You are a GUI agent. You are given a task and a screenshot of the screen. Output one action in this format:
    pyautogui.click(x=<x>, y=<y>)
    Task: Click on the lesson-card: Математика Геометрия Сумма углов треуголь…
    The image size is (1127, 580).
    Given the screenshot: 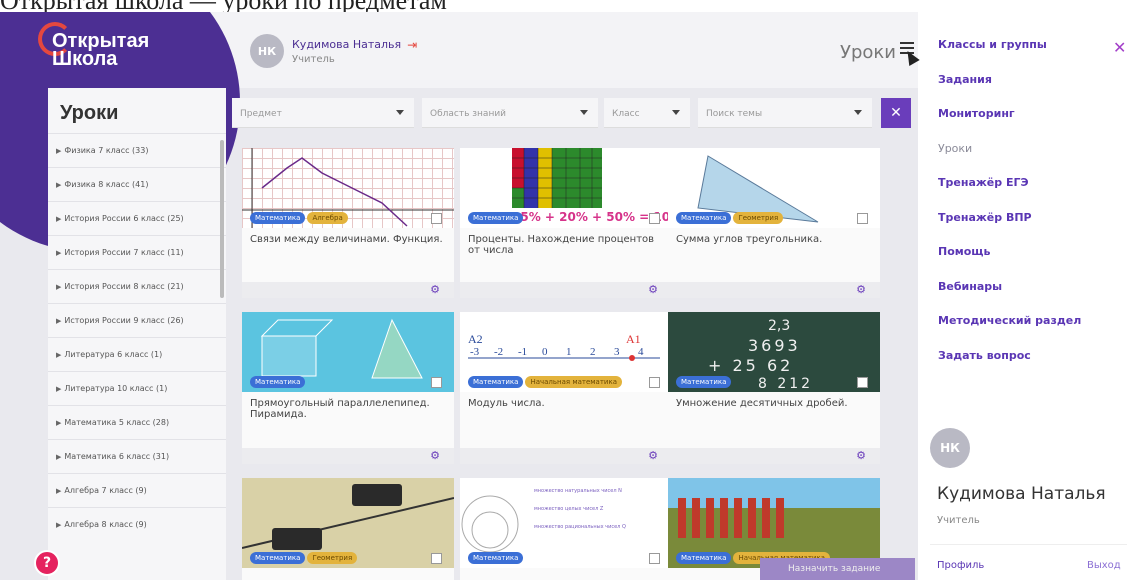 What is the action you would take?
    pyautogui.click(x=774, y=223)
    